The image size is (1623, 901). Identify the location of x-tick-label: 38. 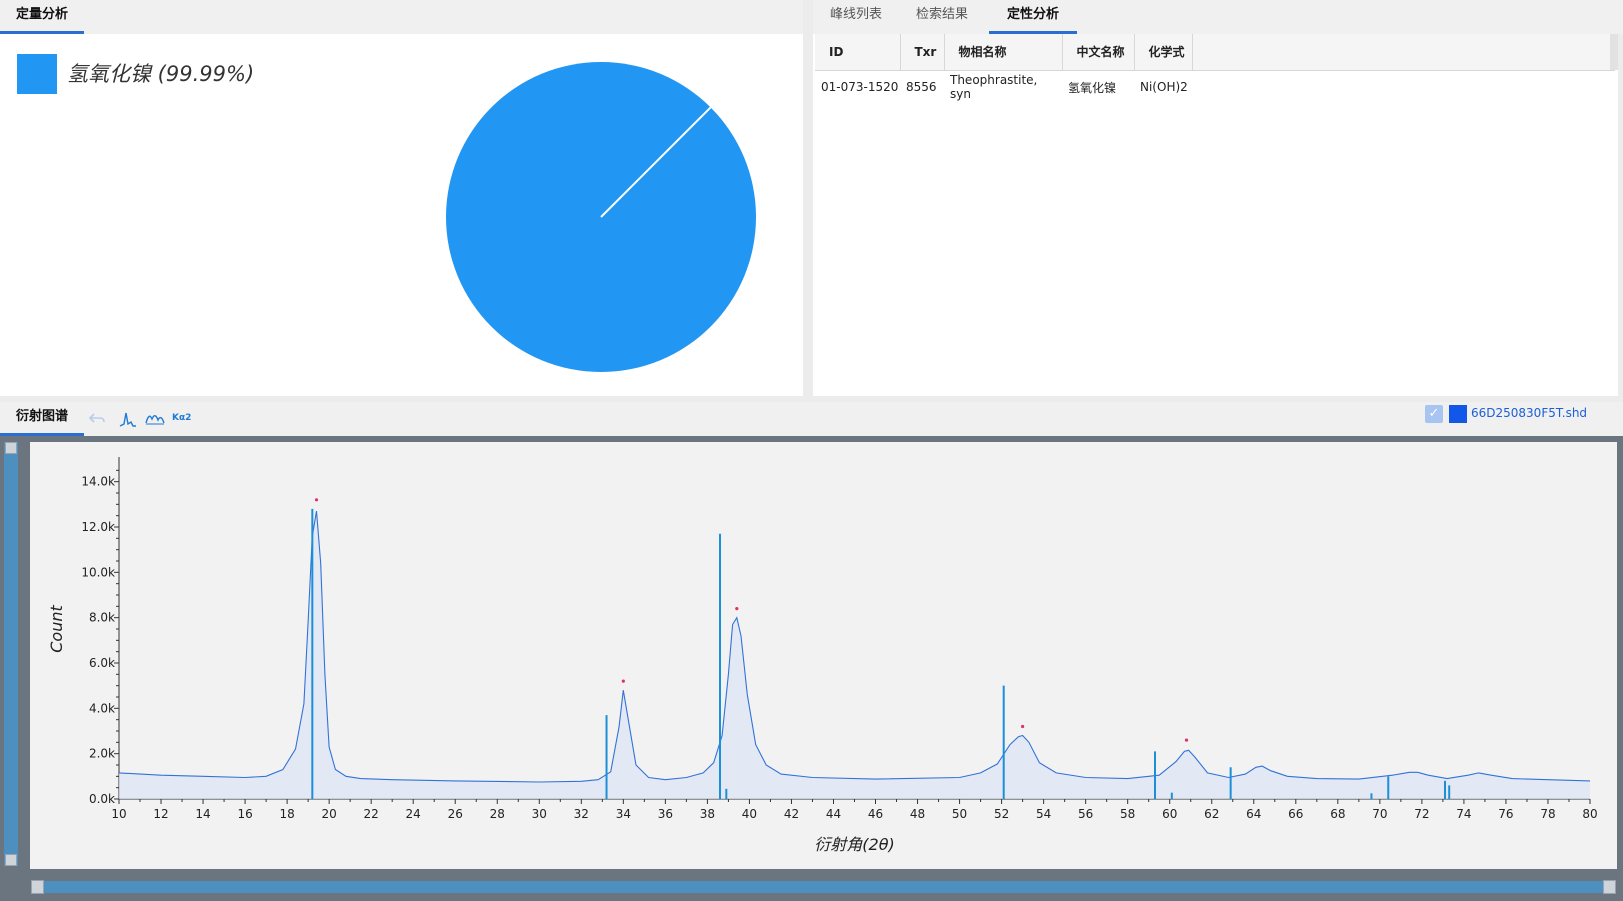
(707, 814).